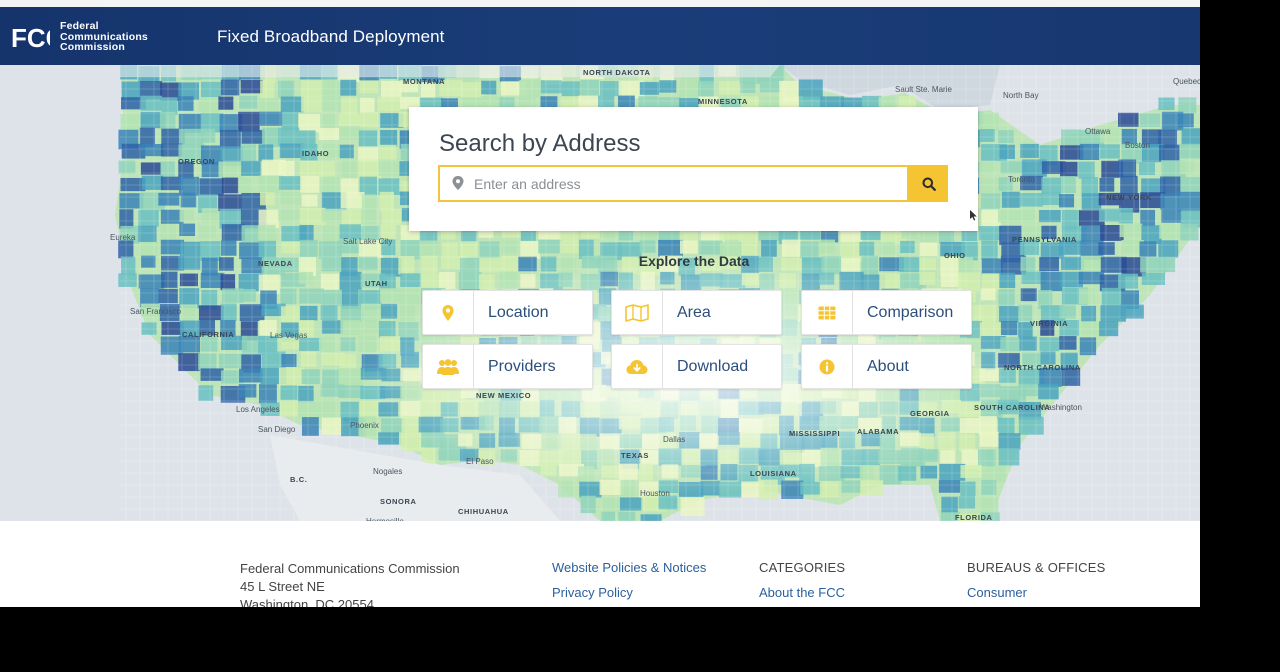  What do you see at coordinates (1098, 131) in the screenshot?
I see `map-label: Ottawa` at bounding box center [1098, 131].